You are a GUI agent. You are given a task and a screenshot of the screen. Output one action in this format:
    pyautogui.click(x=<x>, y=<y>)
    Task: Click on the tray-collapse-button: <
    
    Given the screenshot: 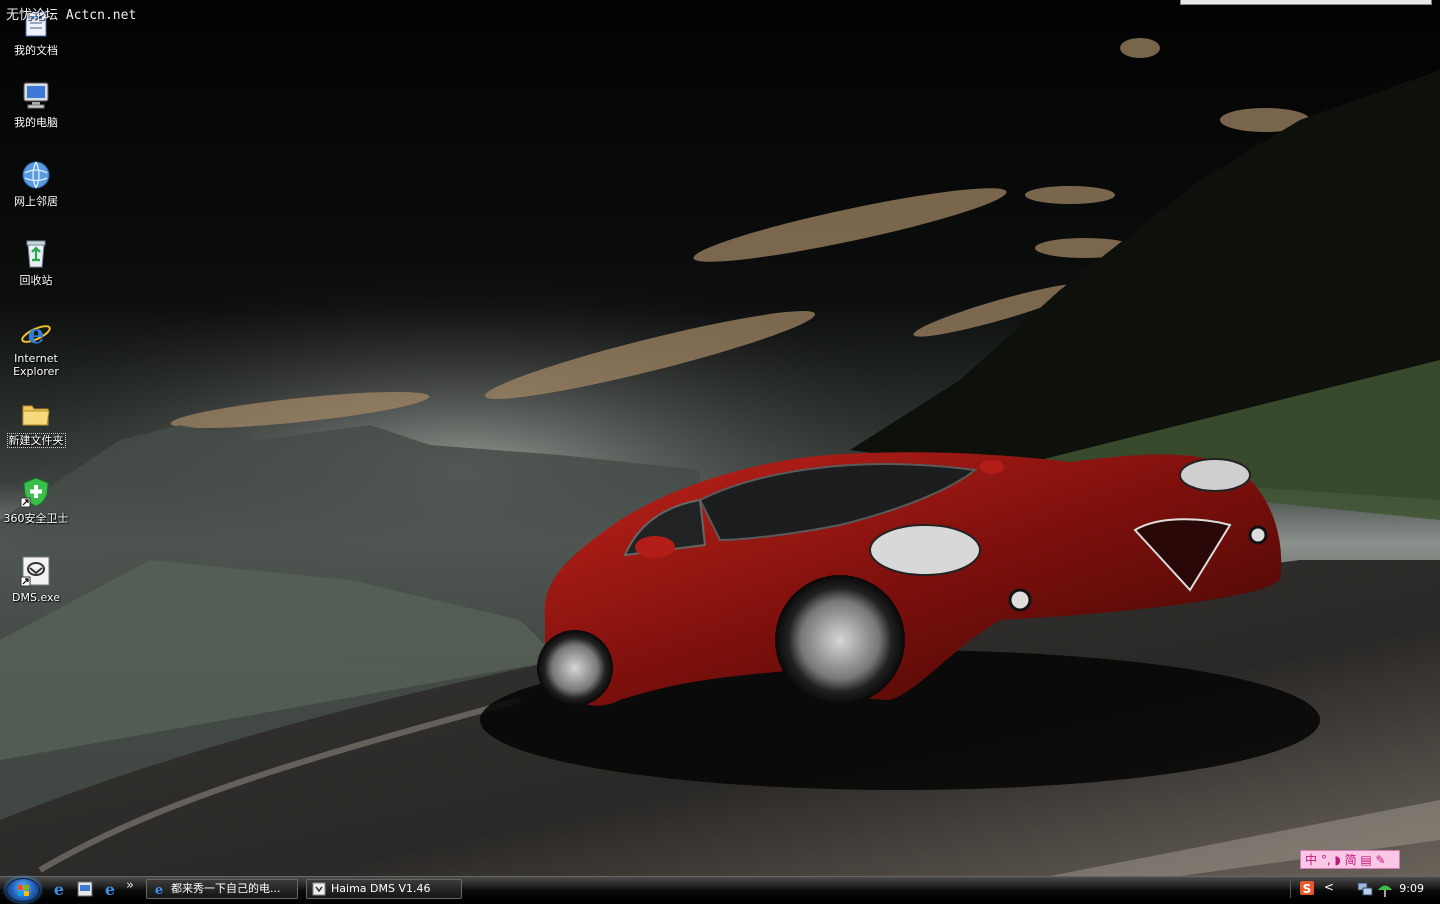 What is the action you would take?
    pyautogui.click(x=1333, y=889)
    